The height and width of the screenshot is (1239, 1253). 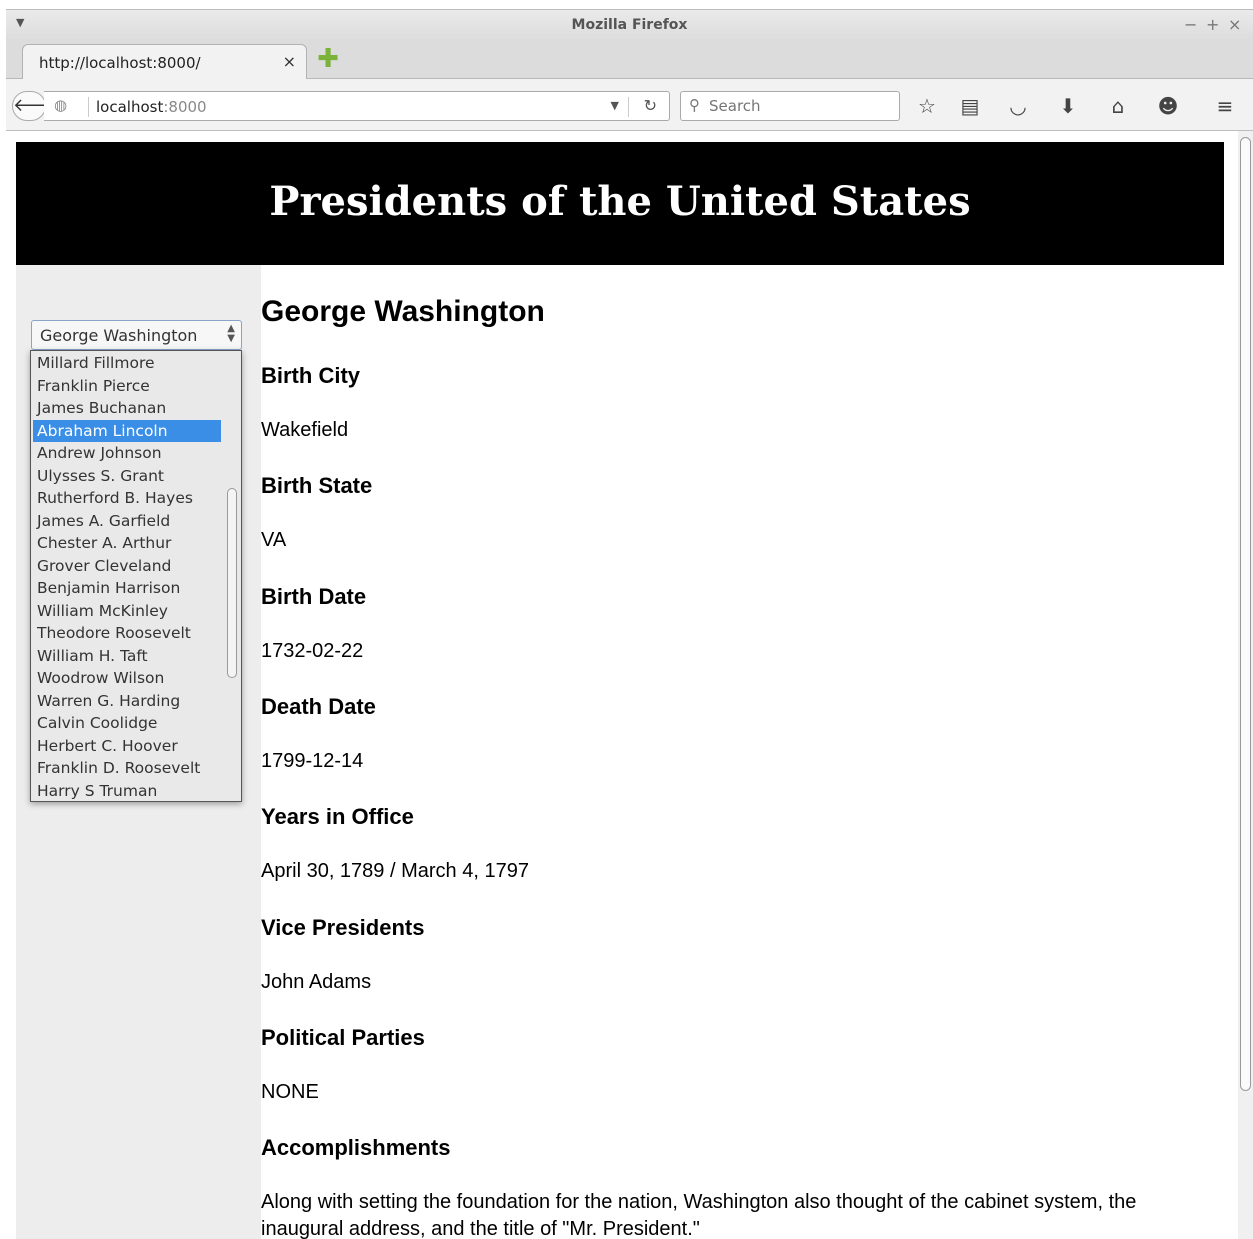 I want to click on dropdown-scrollbar, so click(x=232, y=576).